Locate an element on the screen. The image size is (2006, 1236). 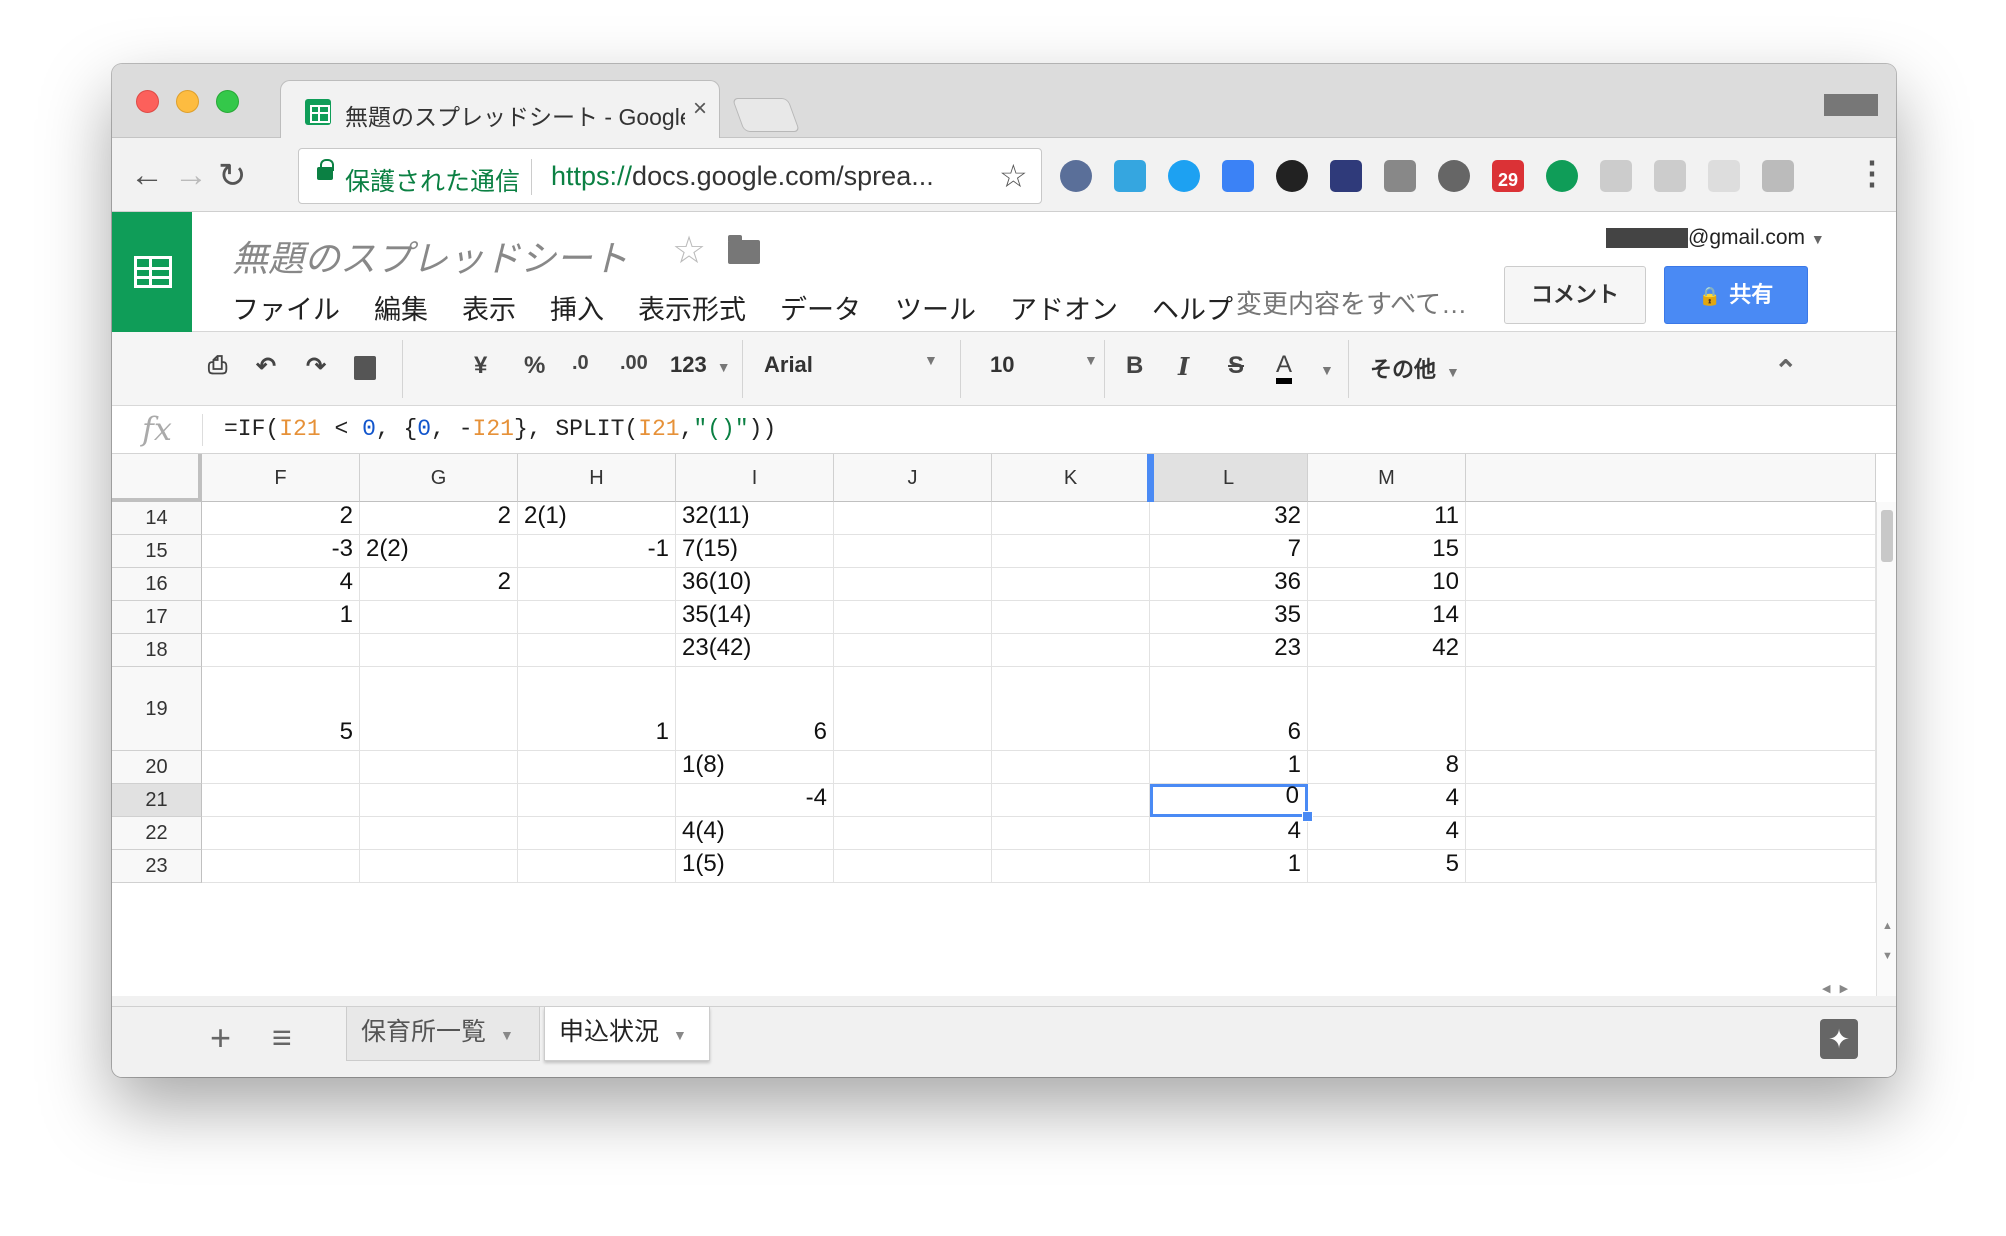
horizontal-scroll-arrows: ◀ ▶ is located at coordinates (1847, 991).